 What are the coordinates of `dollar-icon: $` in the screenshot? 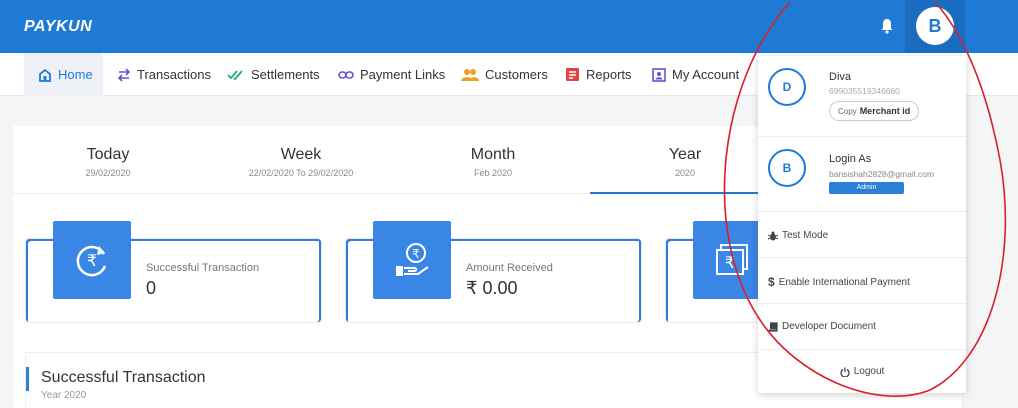 It's located at (771, 282).